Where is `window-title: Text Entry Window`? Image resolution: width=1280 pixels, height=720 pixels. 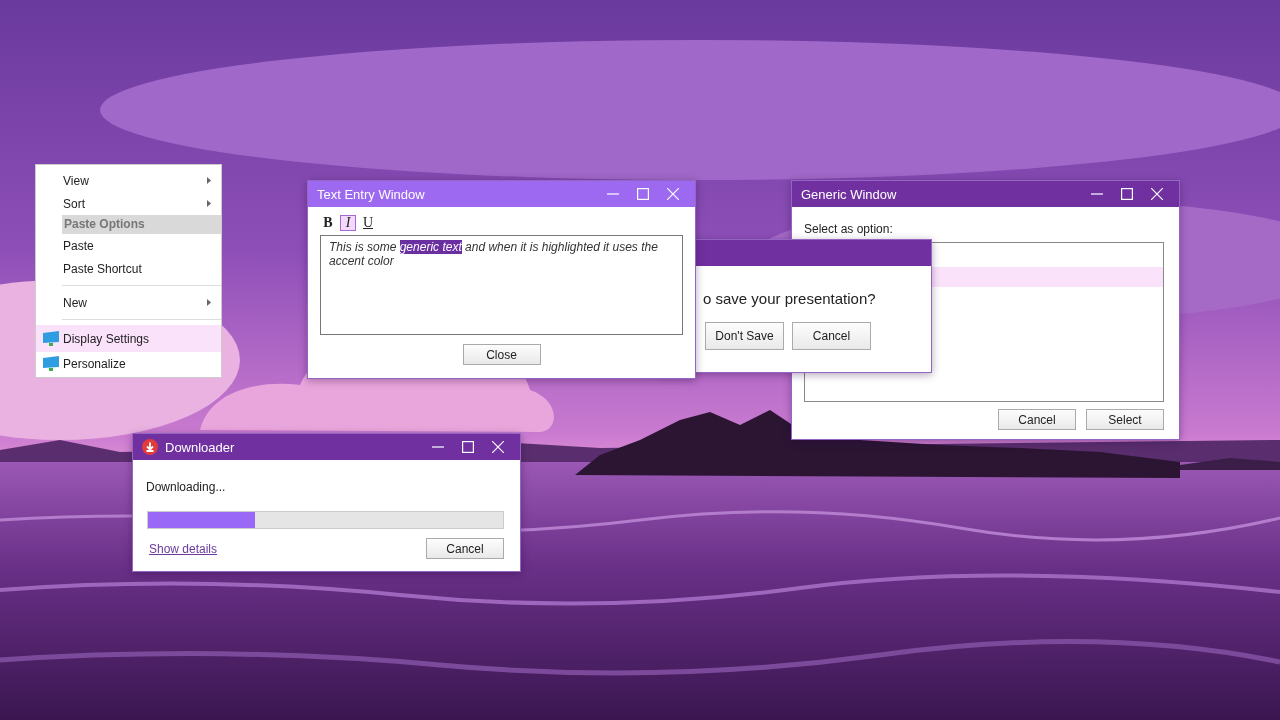
window-title: Text Entry Window is located at coordinates (371, 194).